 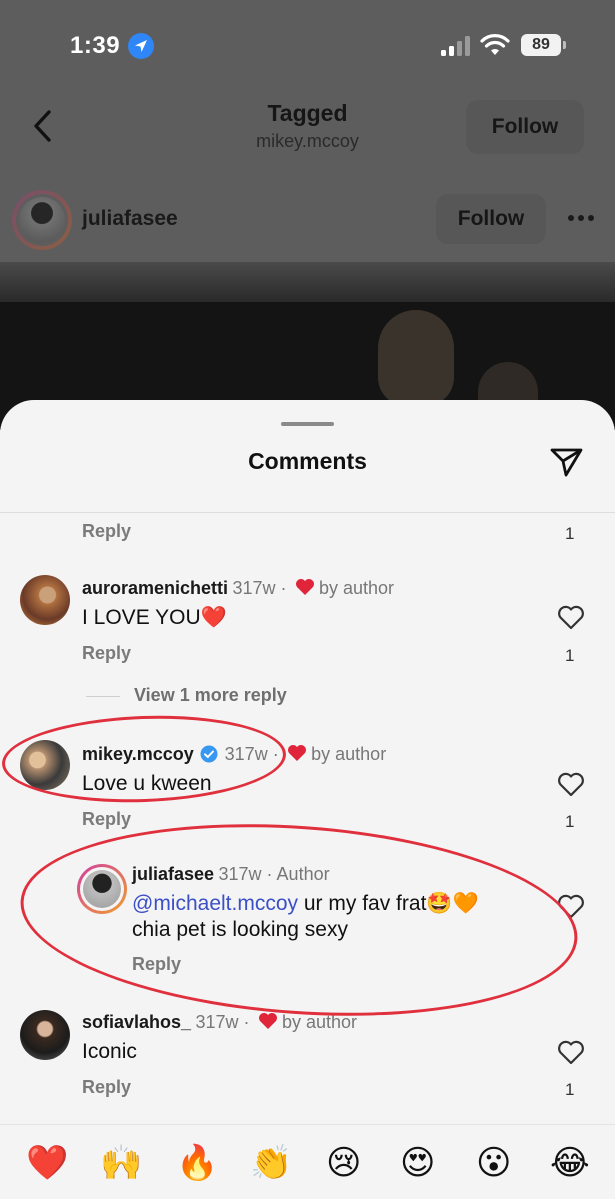 I want to click on view-more-line, so click(x=103, y=696).